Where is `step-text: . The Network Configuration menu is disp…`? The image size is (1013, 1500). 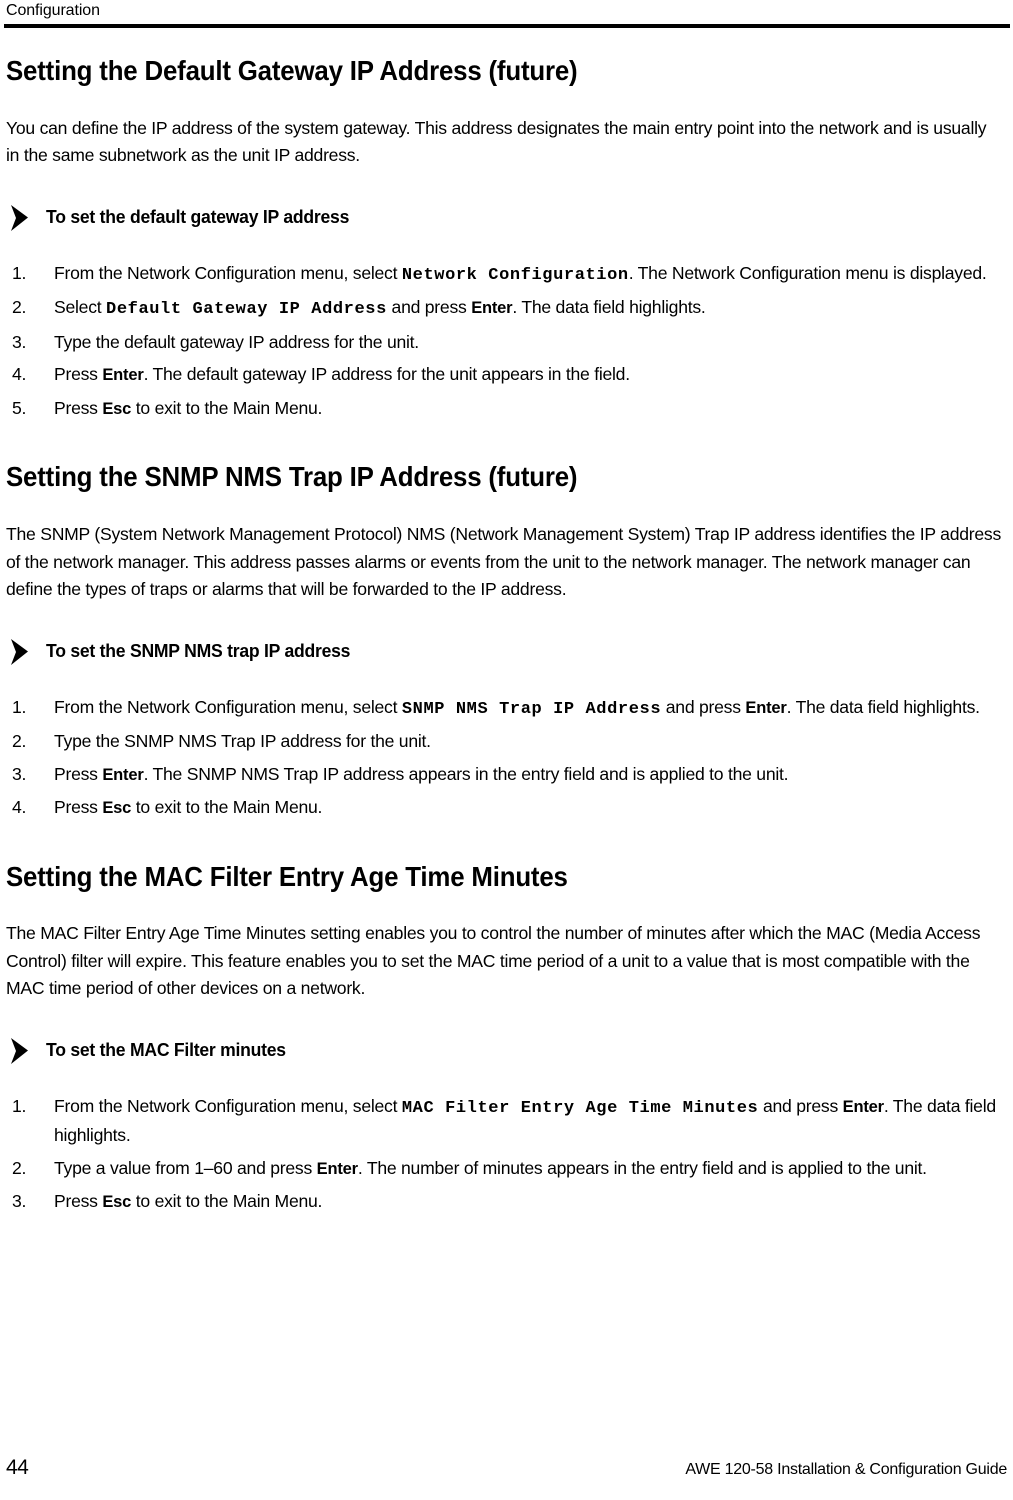 step-text: . The Network Configuration menu is disp… is located at coordinates (807, 272).